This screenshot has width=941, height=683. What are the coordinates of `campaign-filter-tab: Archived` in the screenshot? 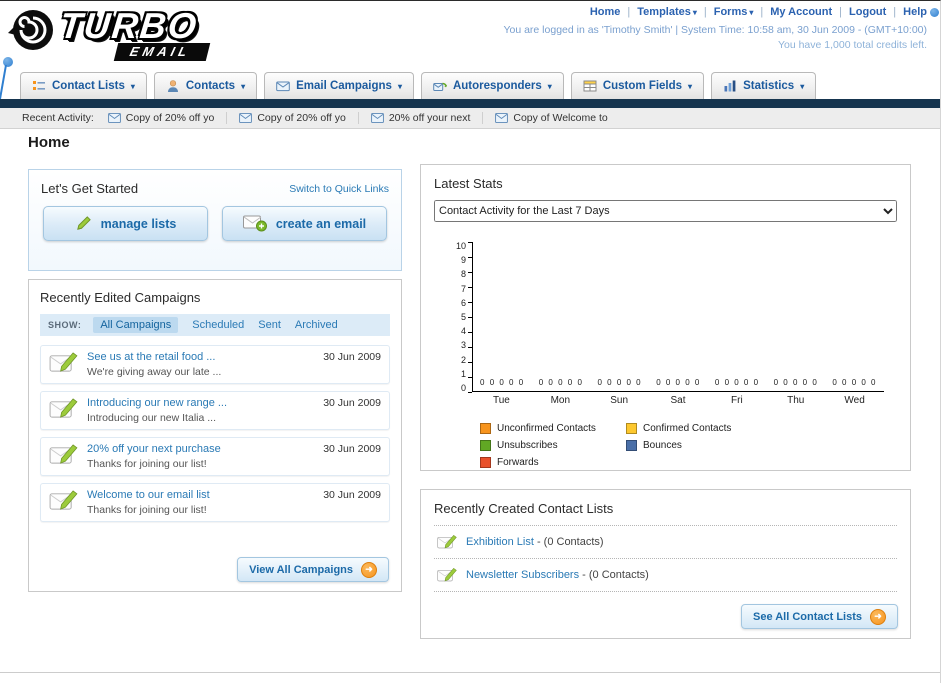 It's located at (316, 325).